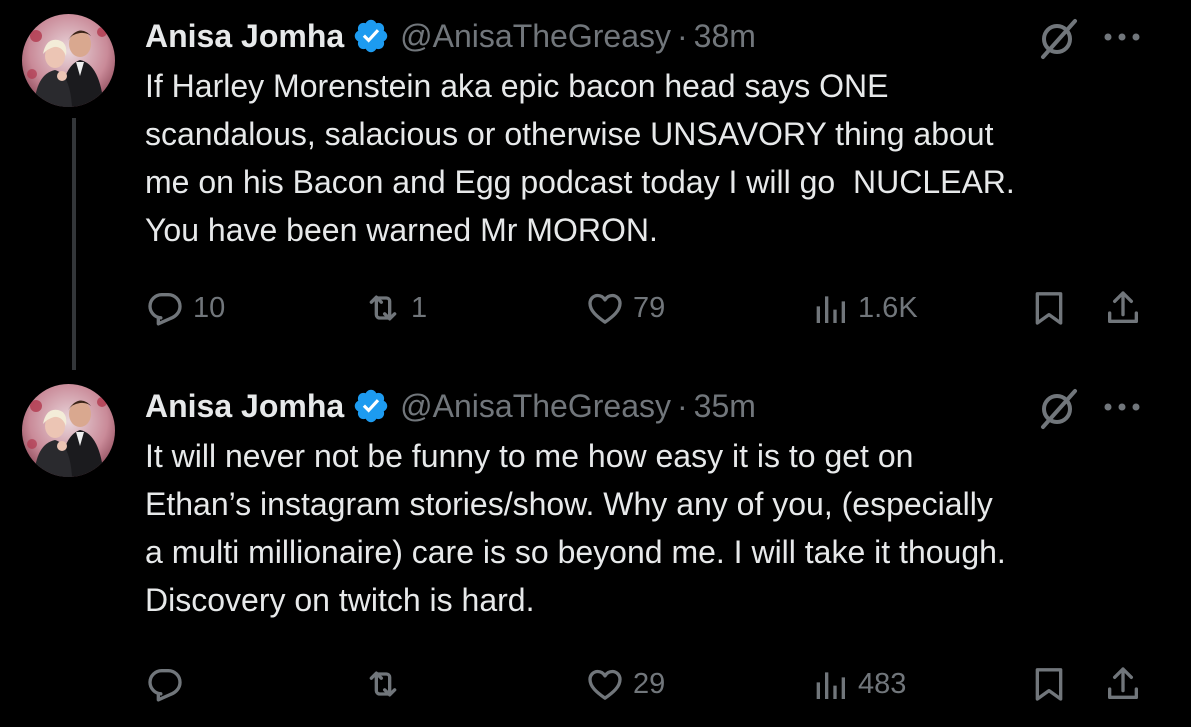 Image resolution: width=1191 pixels, height=727 pixels. I want to click on views-button: 1.6K, so click(864, 308).